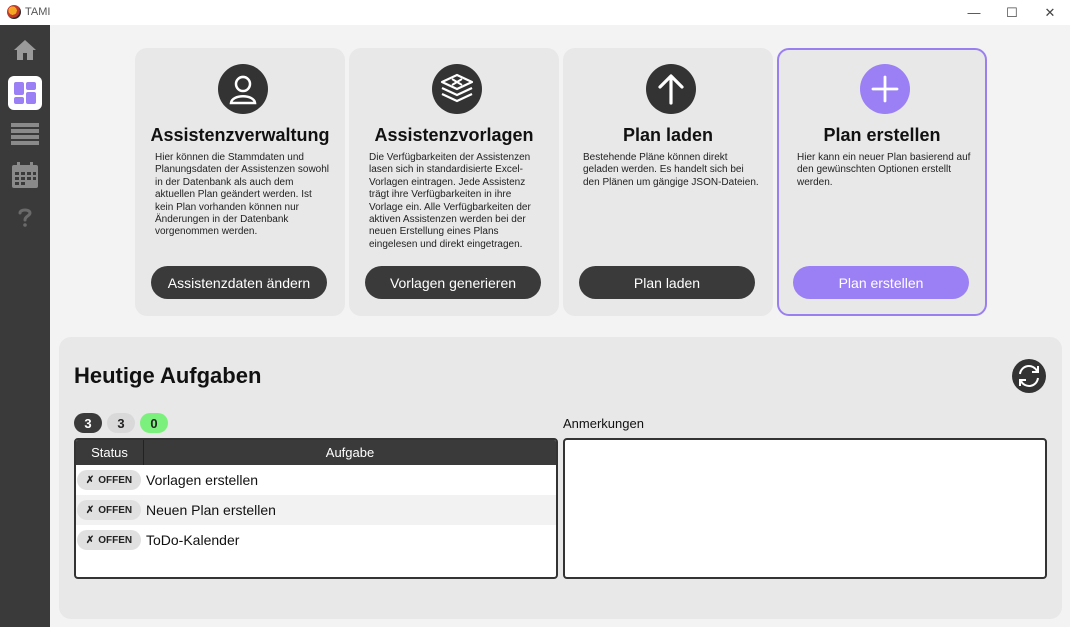 The image size is (1070, 627). Describe the element at coordinates (535, 12) in the screenshot. I see `title-bar: TAMI — ☐ ✕` at that location.